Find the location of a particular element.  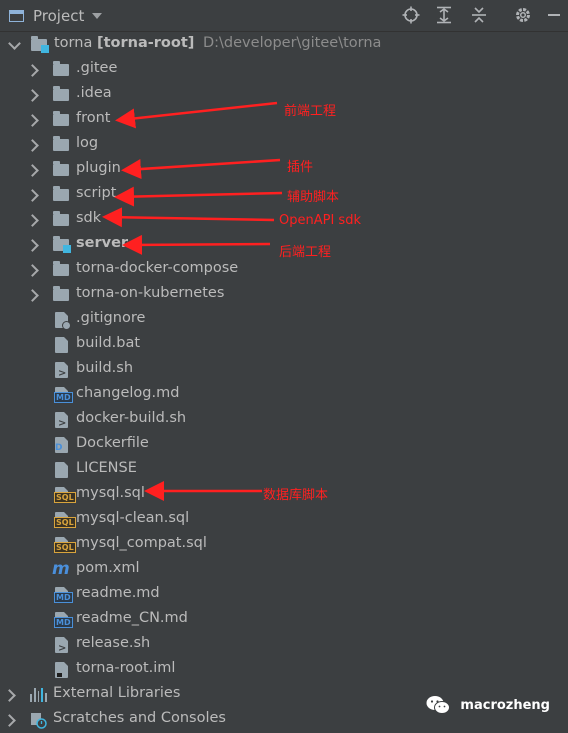

annotation-plugin: 插件 is located at coordinates (300, 167).